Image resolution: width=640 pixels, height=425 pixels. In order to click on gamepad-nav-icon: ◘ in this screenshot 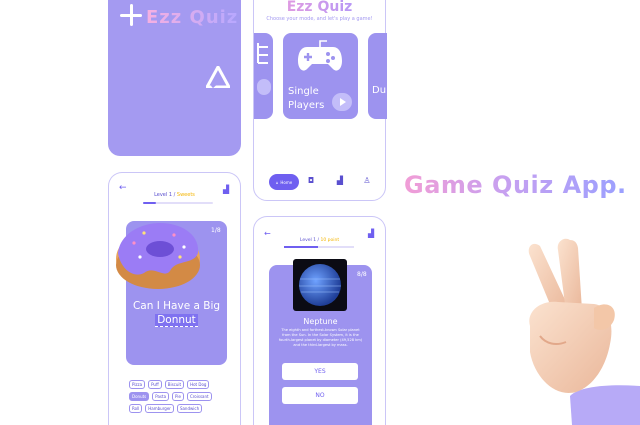, I will do `click(311, 181)`.